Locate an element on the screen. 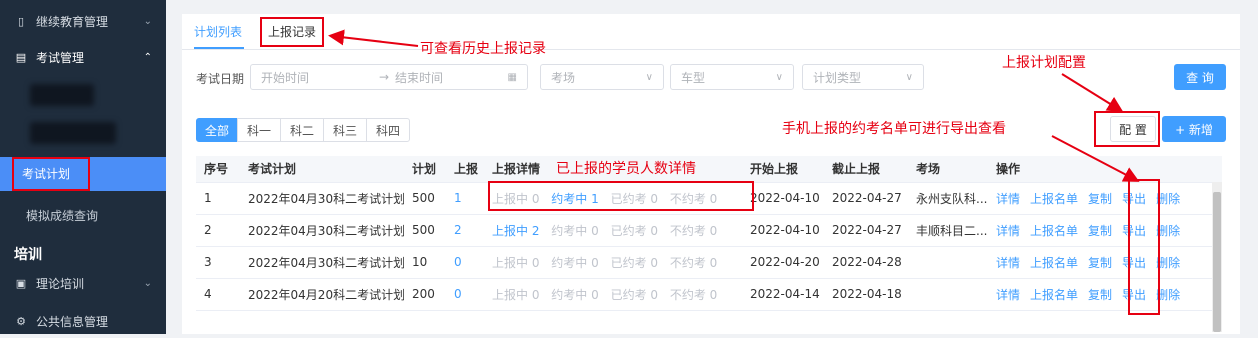 This screenshot has width=1258, height=338. sidebar-item-label: 考试管理 is located at coordinates (60, 57).